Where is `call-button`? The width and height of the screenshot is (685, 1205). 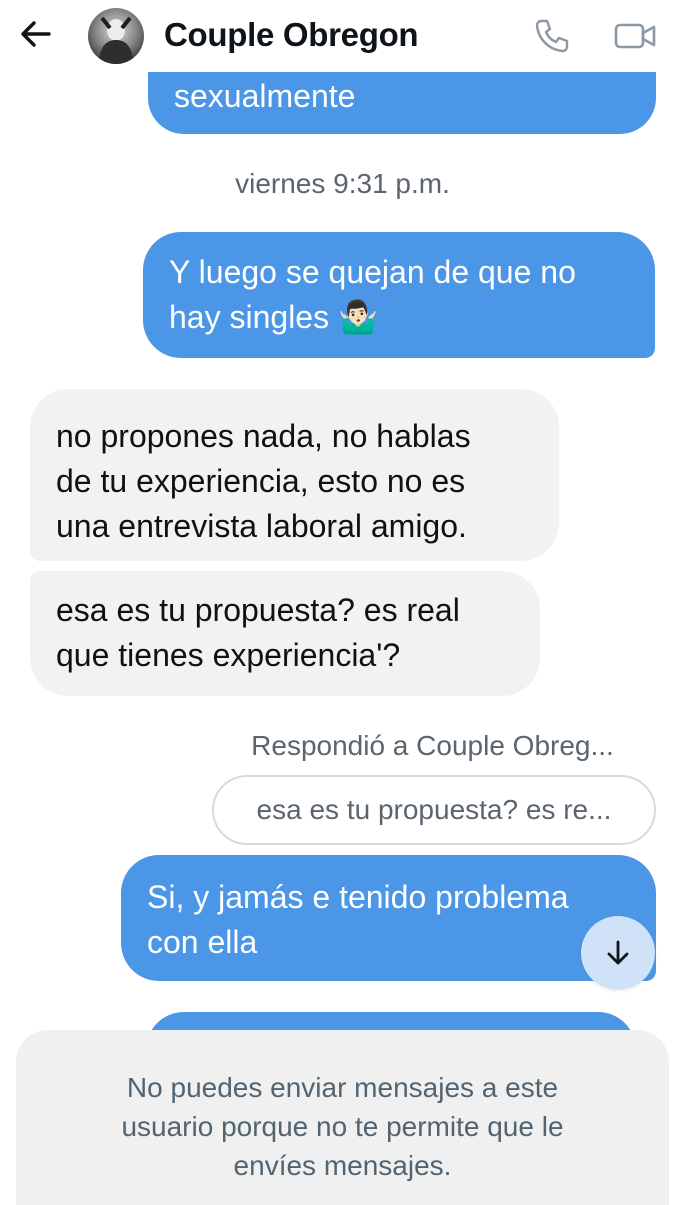 call-button is located at coordinates (552, 36).